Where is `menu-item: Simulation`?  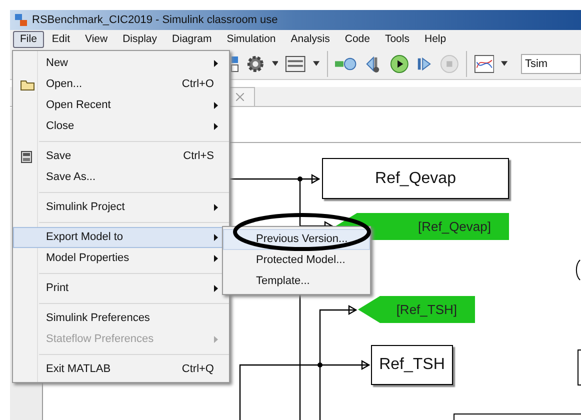
menu-item: Simulation is located at coordinates (251, 39).